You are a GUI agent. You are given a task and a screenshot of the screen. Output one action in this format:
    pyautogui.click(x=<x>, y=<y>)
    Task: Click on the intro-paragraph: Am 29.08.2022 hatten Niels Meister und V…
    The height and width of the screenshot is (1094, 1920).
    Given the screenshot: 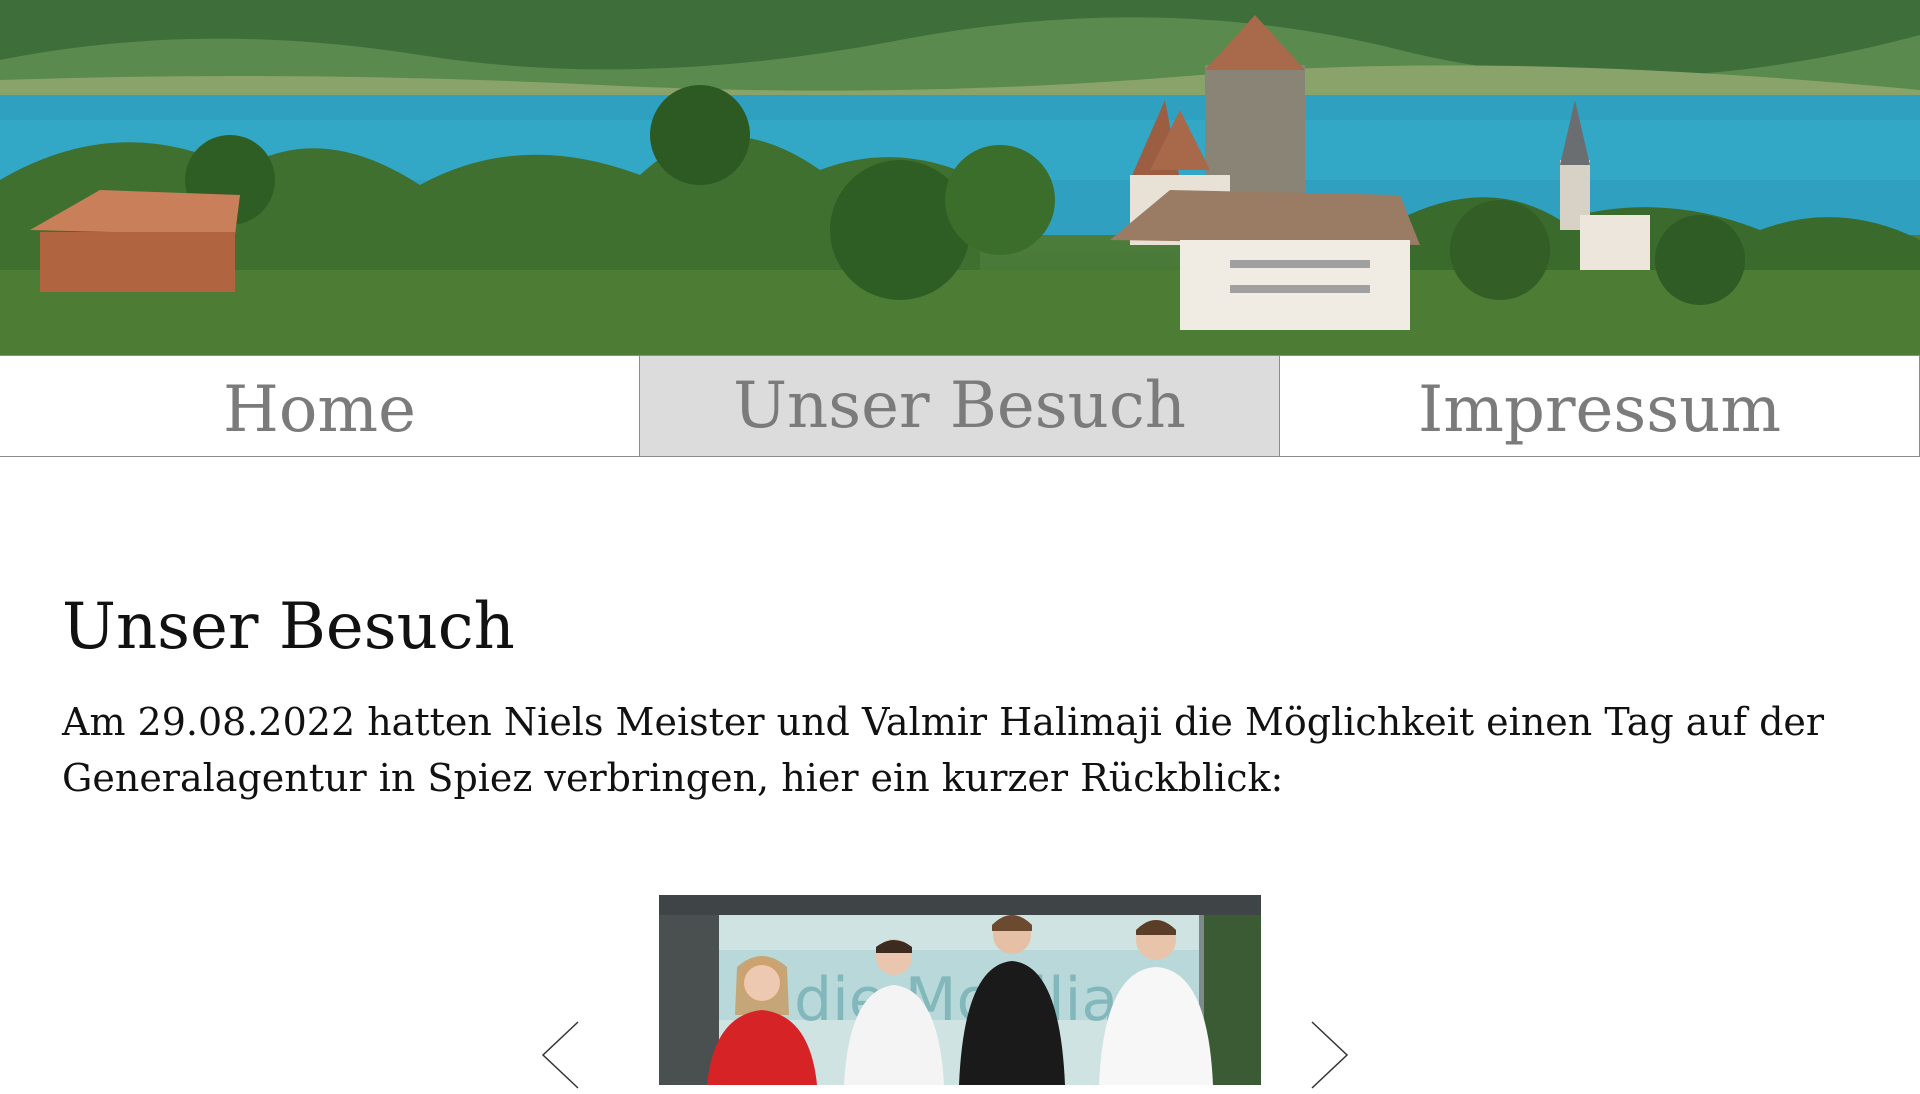 What is the action you would take?
    pyautogui.click(x=943, y=750)
    